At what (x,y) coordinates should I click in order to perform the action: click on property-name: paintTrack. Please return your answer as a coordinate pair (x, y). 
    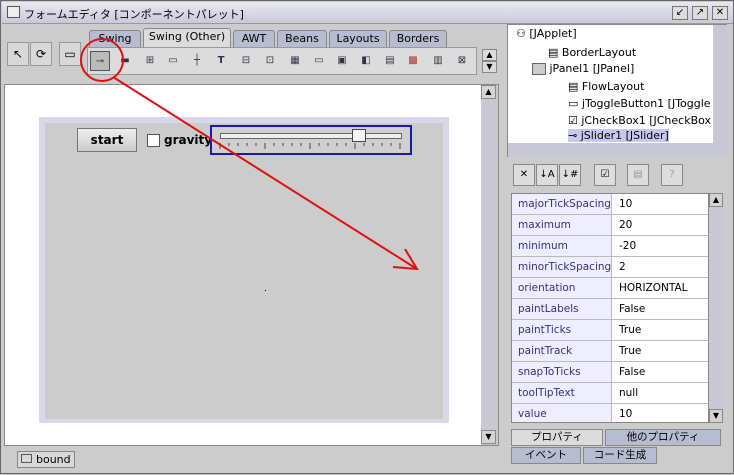
    Looking at the image, I should click on (562, 351).